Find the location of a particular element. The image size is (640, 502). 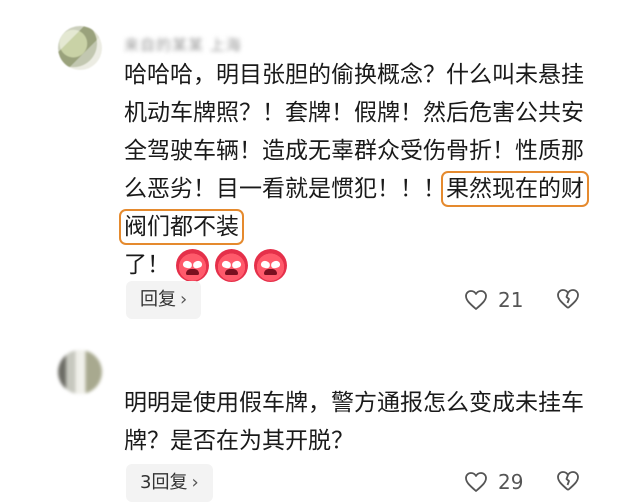

emoji-row is located at coordinates (231, 265).